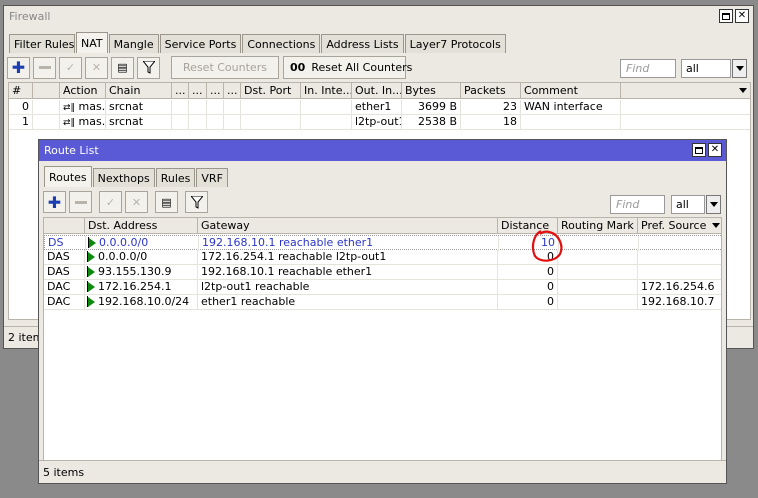 The image size is (758, 498). Describe the element at coordinates (21, 107) in the screenshot. I see `row-number: 0` at that location.